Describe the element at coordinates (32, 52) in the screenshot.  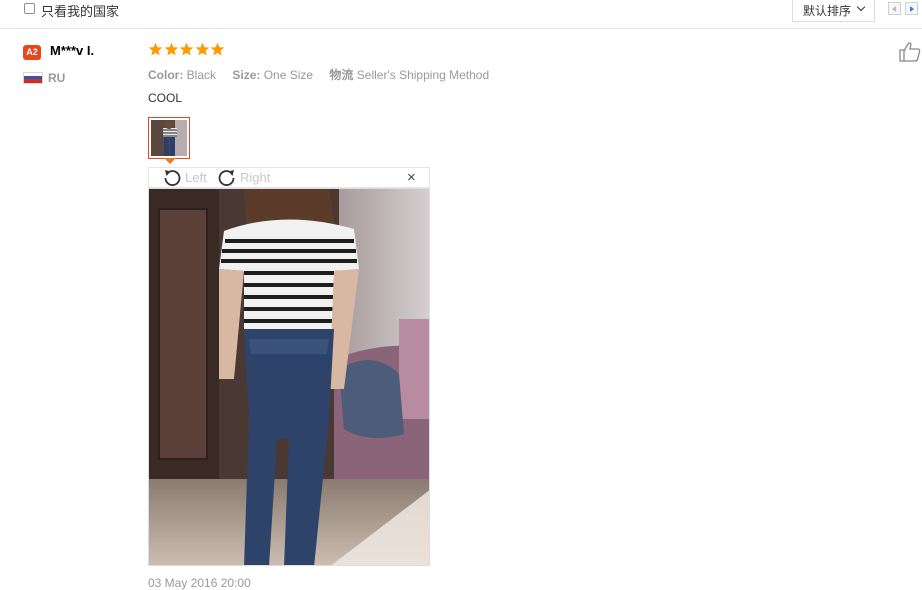
I see `buyer-level-badge: A2` at that location.